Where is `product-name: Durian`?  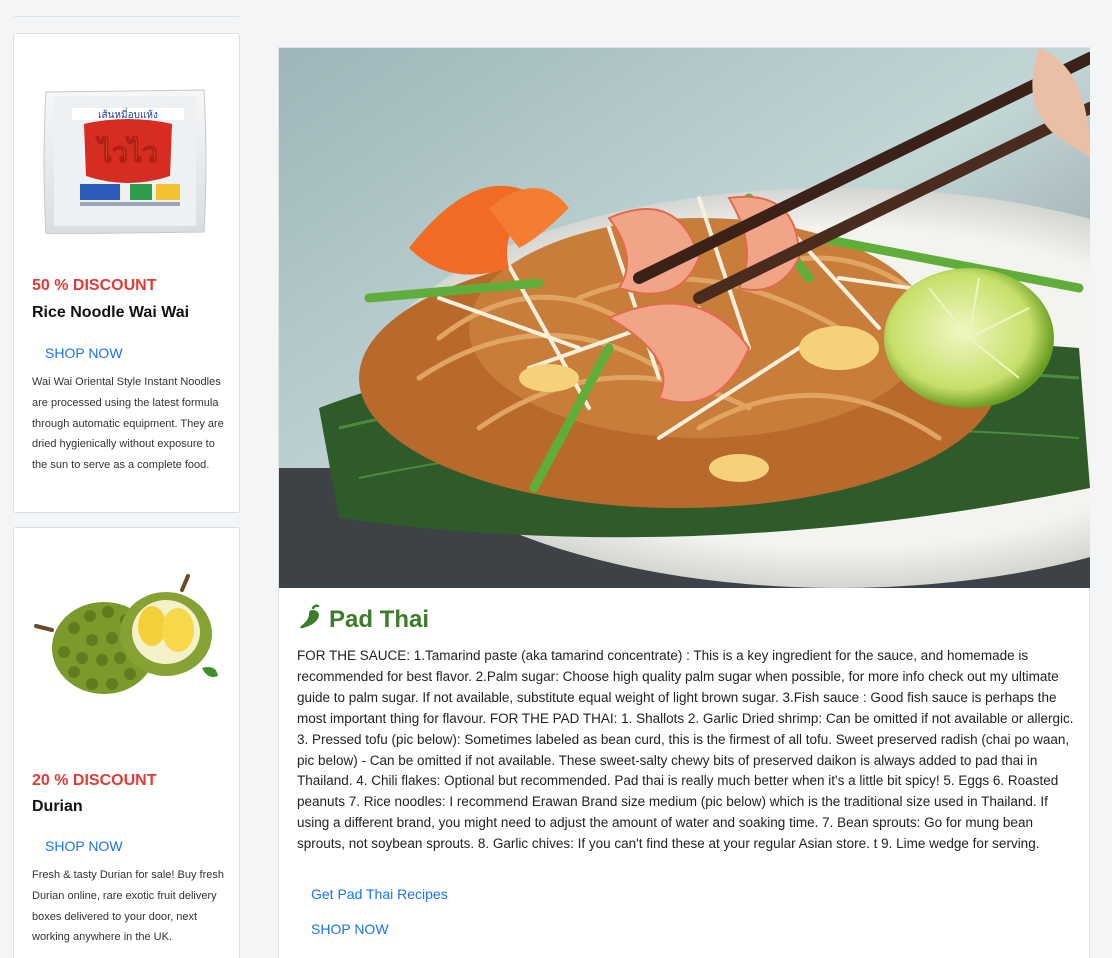 product-name: Durian is located at coordinates (57, 806).